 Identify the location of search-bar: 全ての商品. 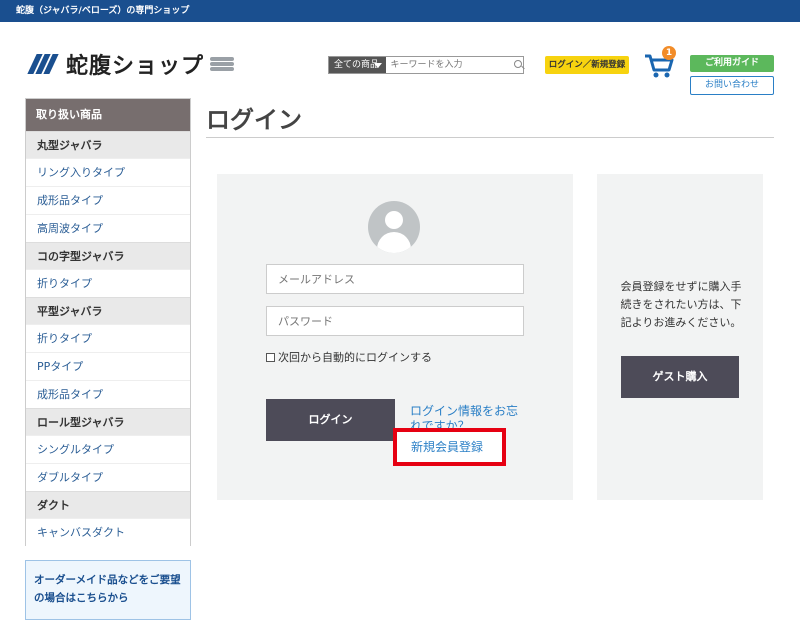
(426, 65).